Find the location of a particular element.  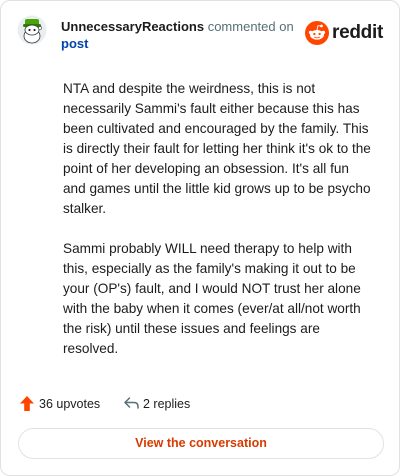

upvotes-label: 36 upvotes is located at coordinates (70, 404).